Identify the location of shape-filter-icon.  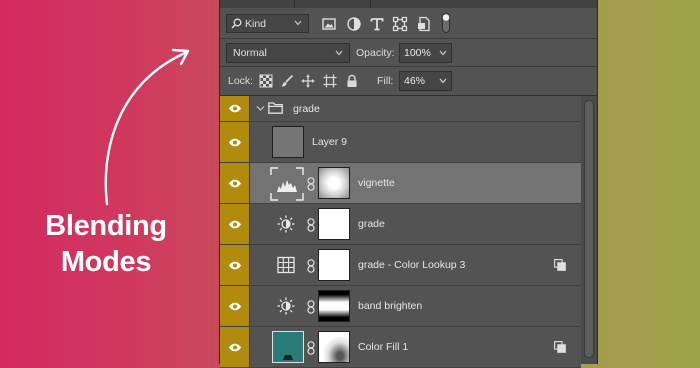
(400, 24).